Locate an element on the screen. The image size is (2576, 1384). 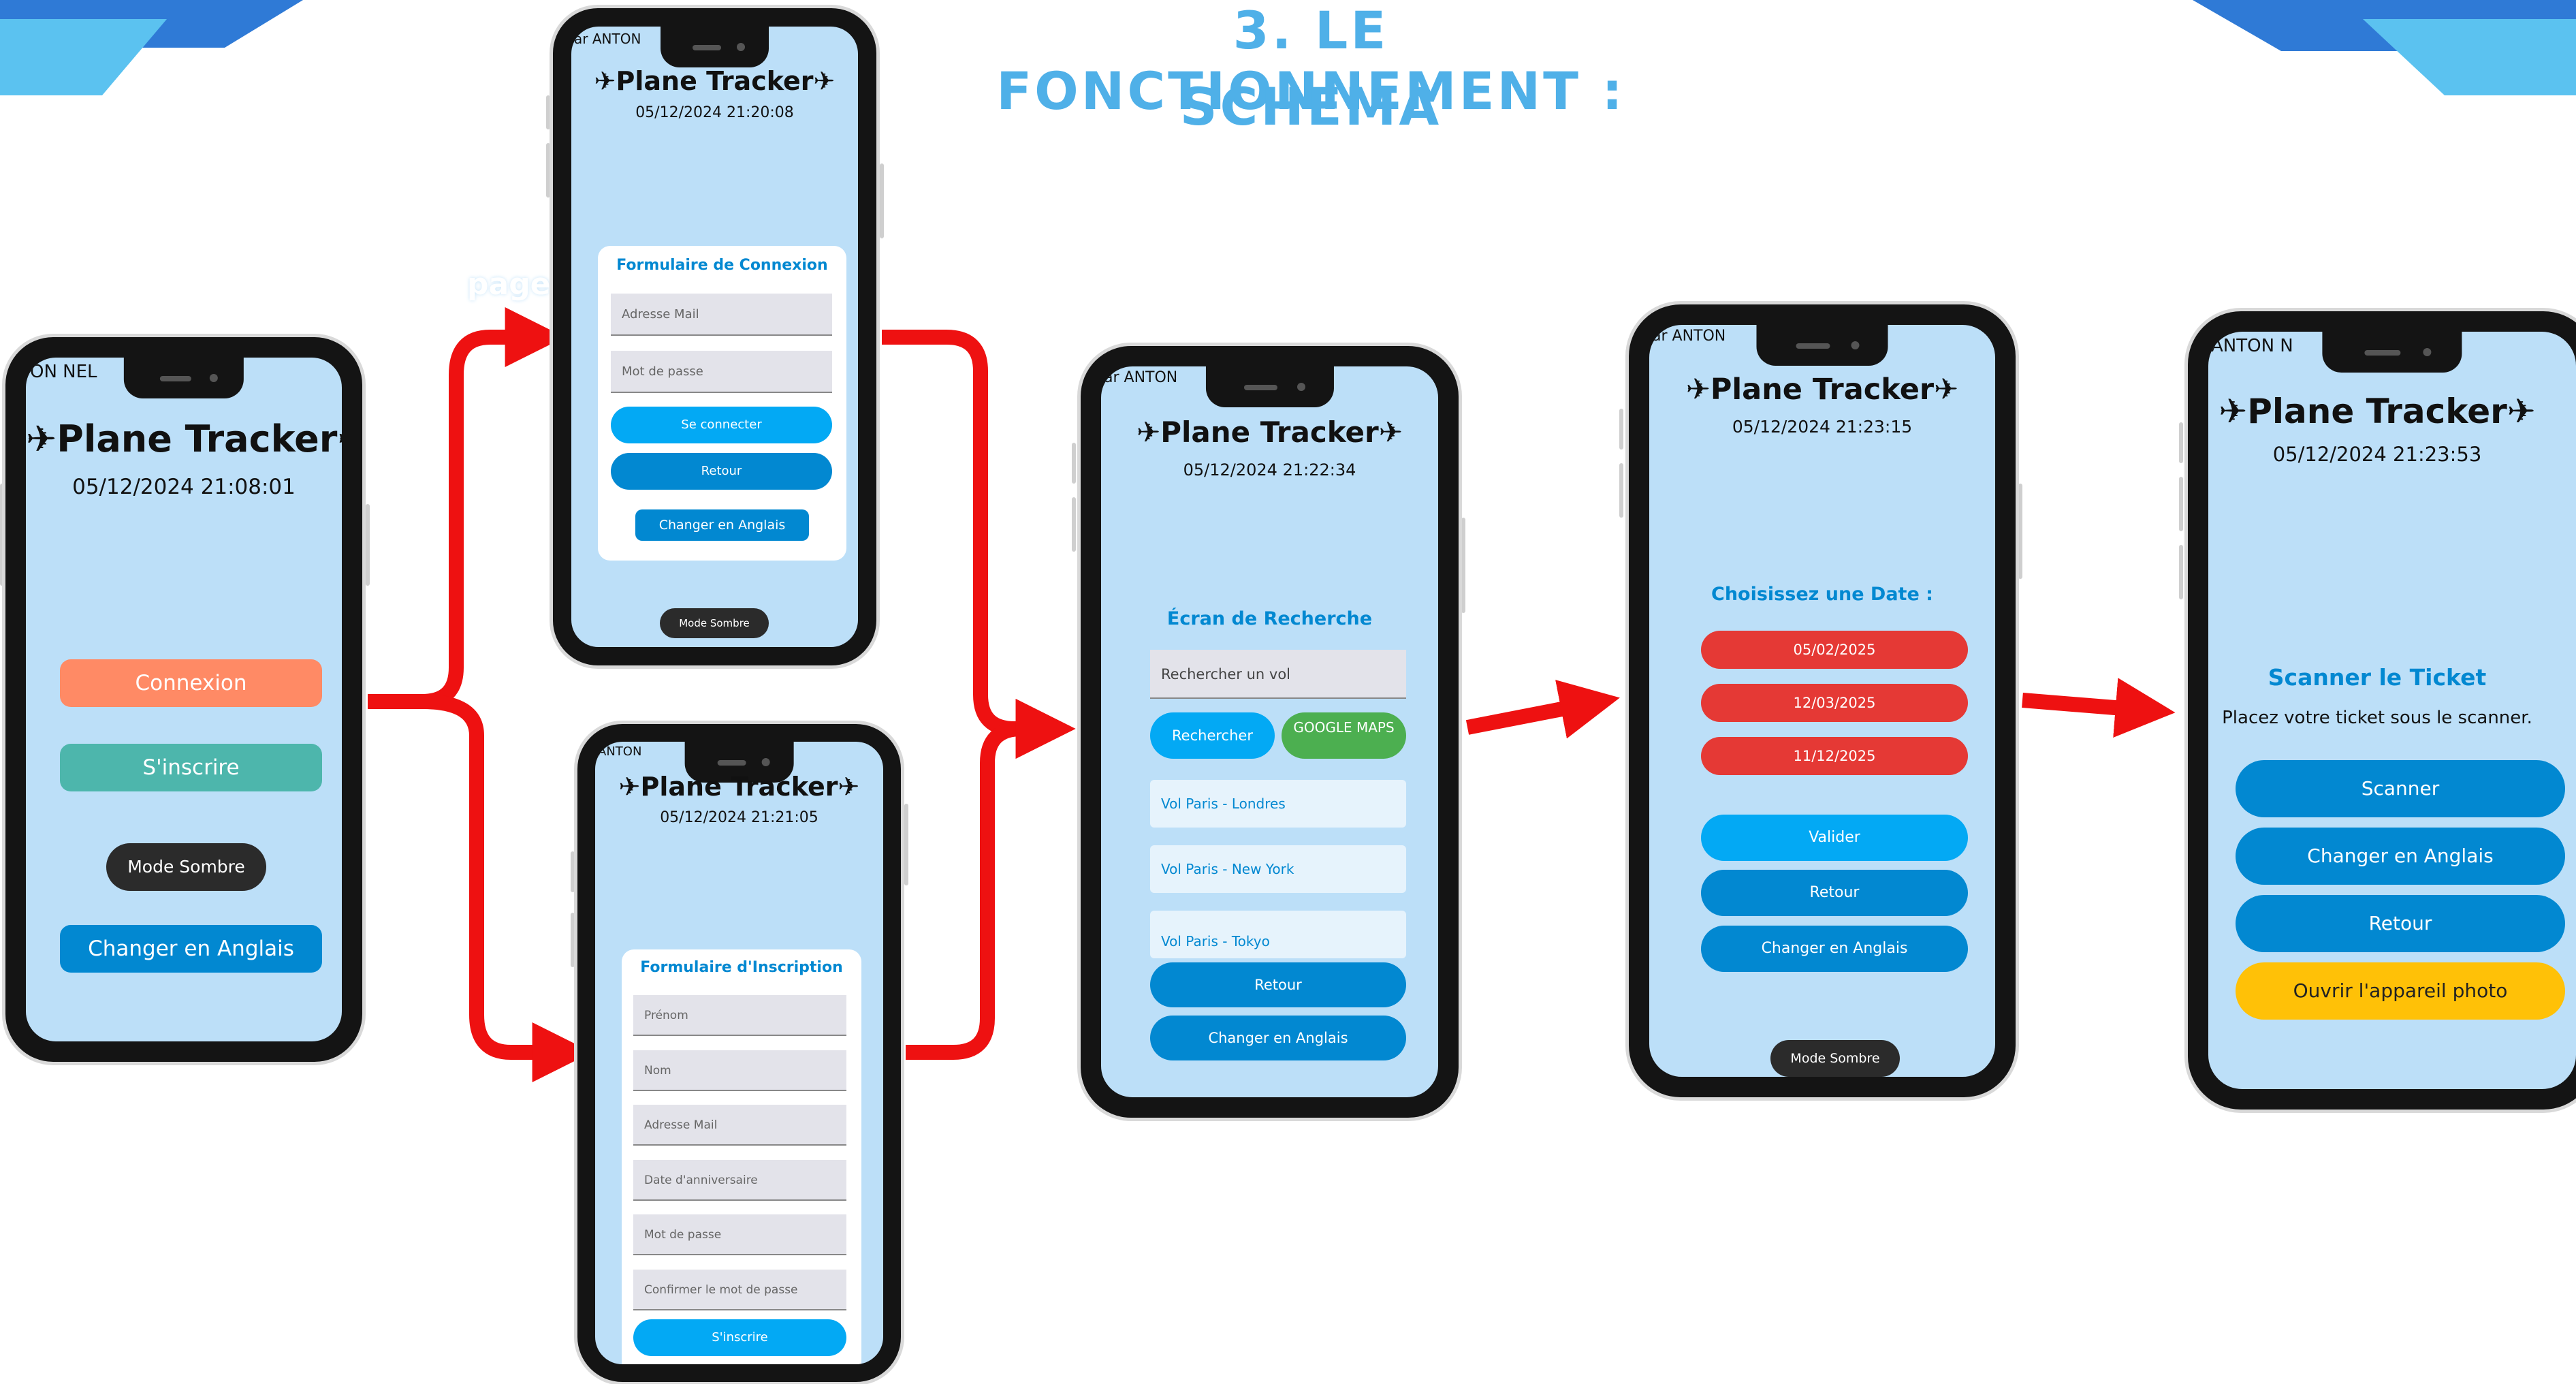
connect-button: Se connecter is located at coordinates (721, 425).